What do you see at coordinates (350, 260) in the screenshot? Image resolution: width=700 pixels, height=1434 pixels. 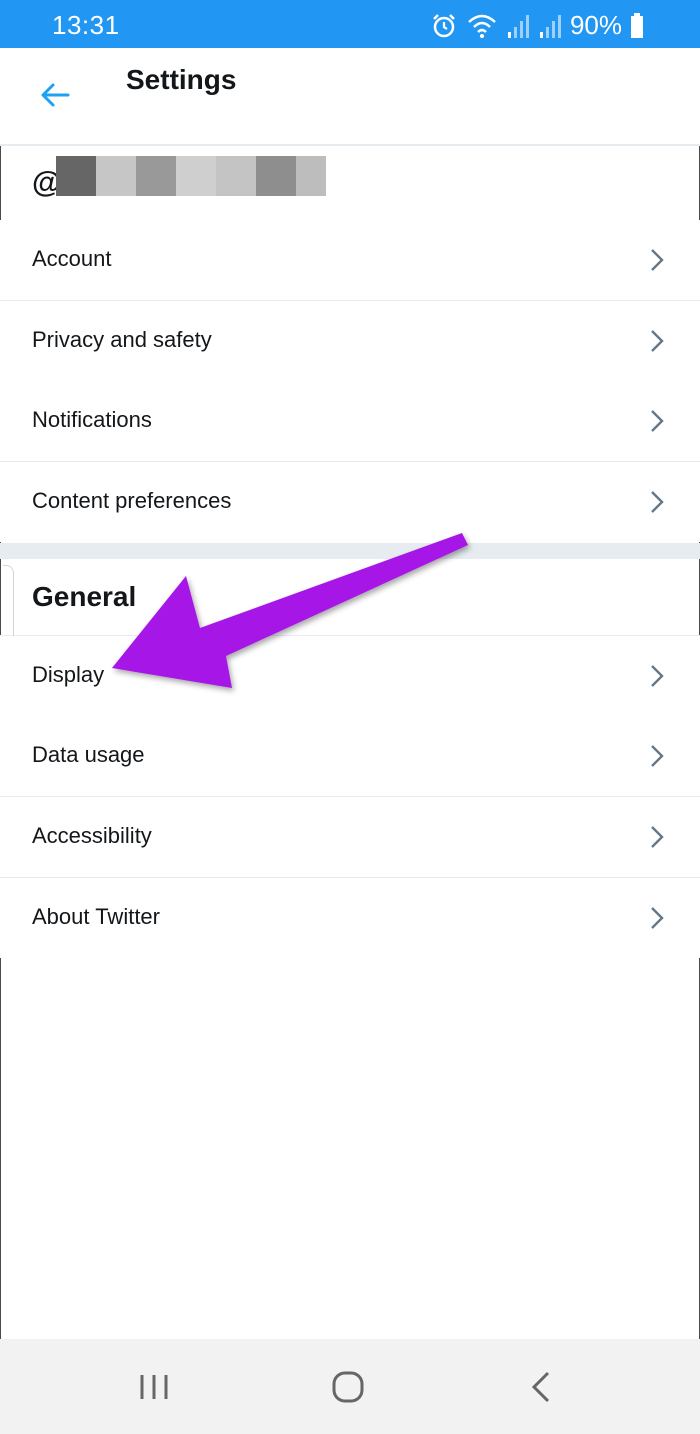 I see `settings-item-account: Account` at bounding box center [350, 260].